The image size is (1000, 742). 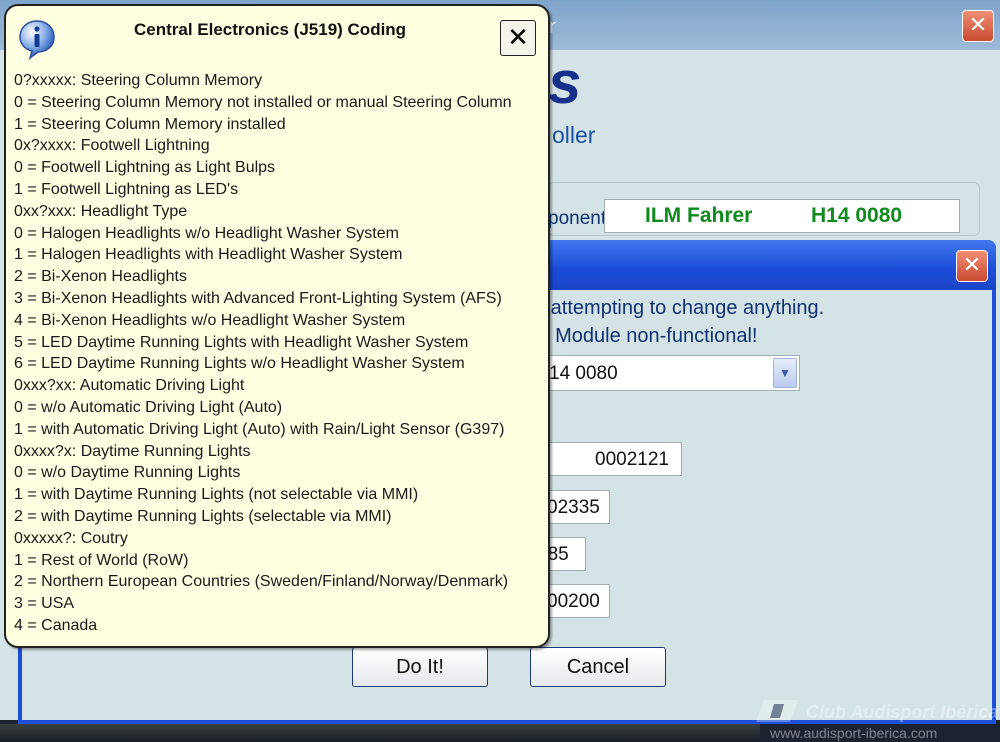 I want to click on tooltip-close-button: ✕, so click(x=518, y=38).